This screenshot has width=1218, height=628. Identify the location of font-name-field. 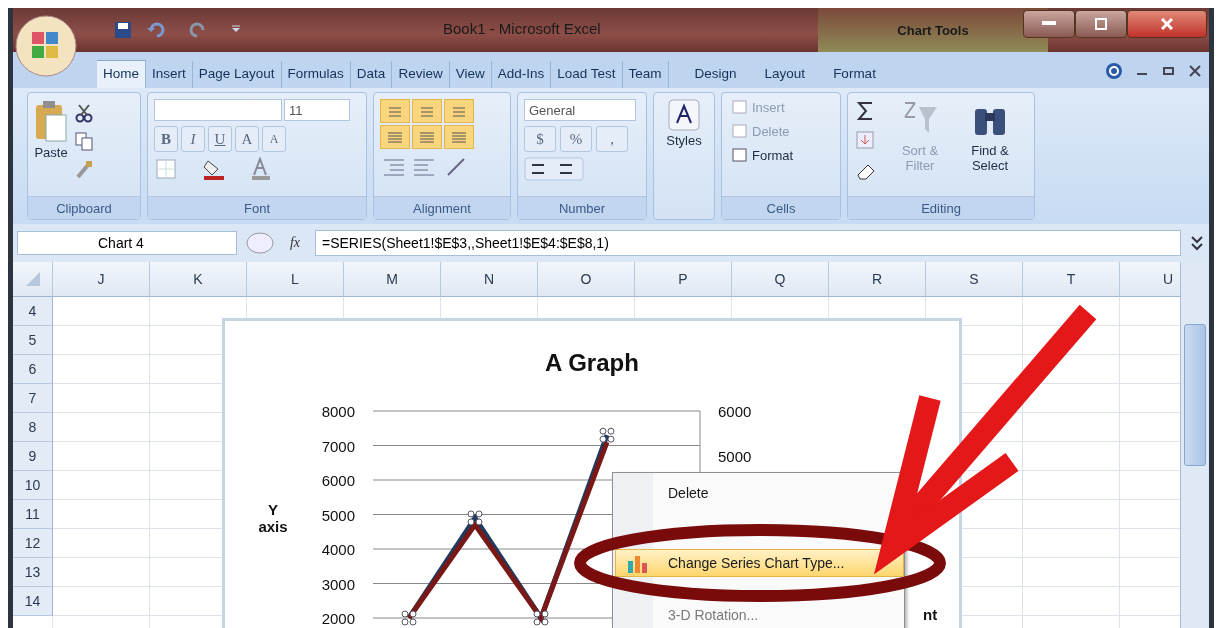
(218, 110).